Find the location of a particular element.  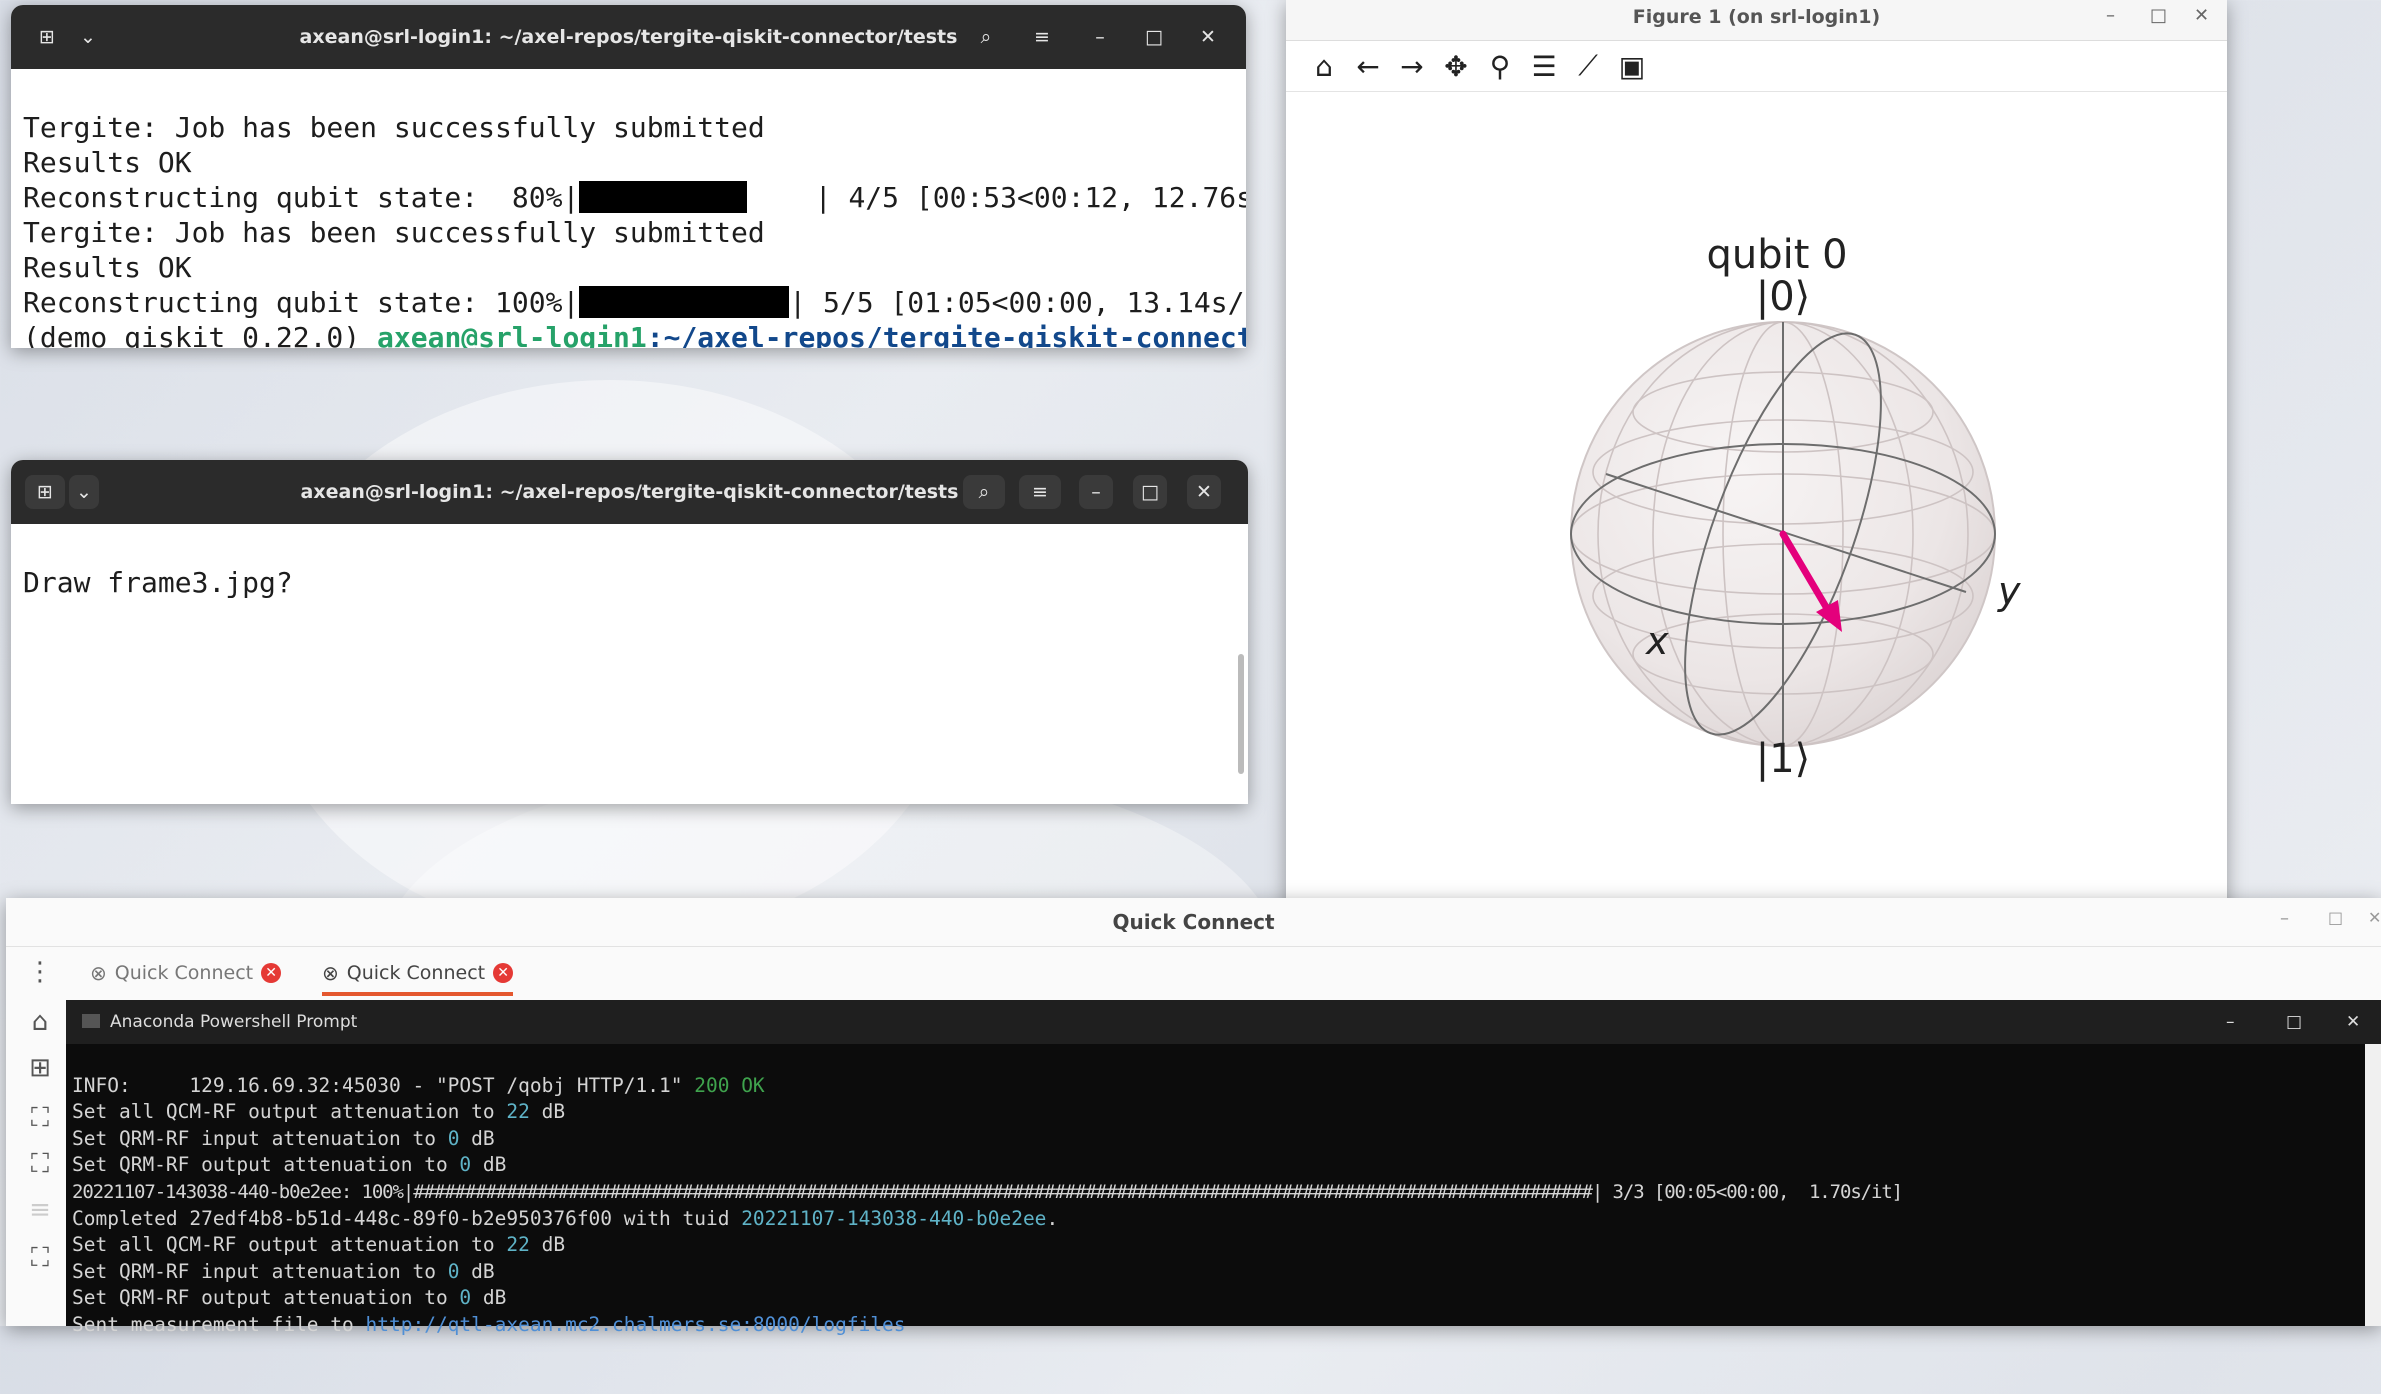

save-icon: ▣ is located at coordinates (1632, 66).